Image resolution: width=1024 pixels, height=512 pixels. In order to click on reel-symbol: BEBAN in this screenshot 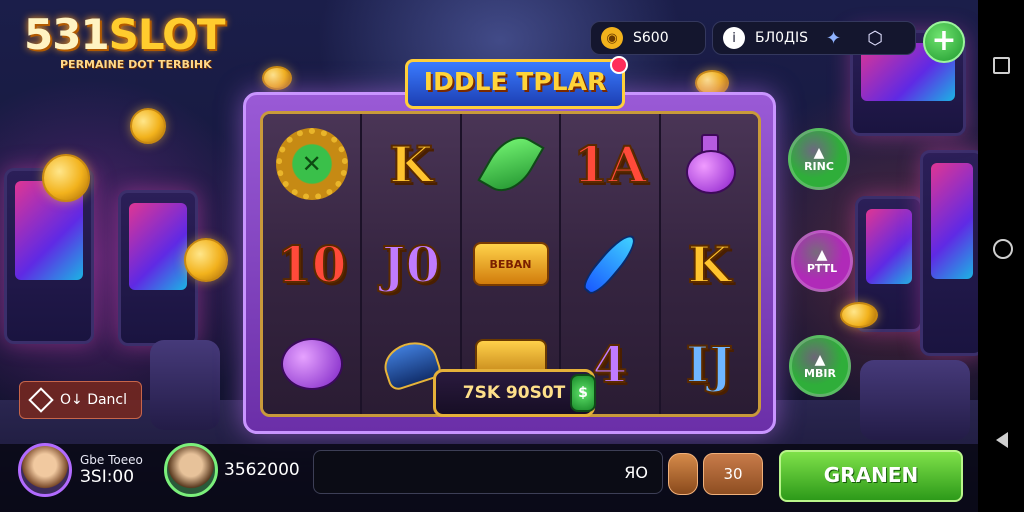, I will do `click(511, 264)`.